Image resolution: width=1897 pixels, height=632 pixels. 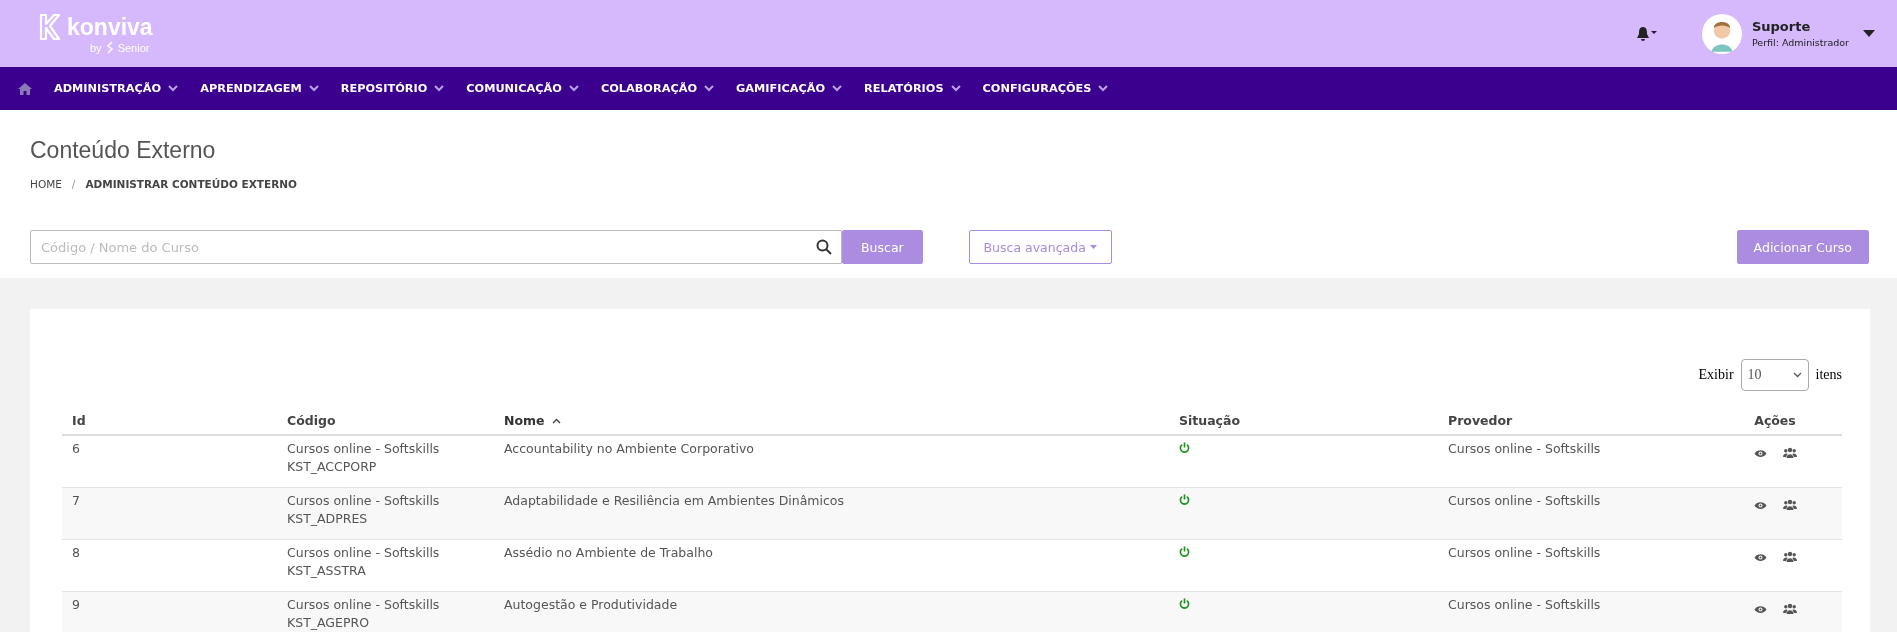 I want to click on user-profile: Perfil: Administrador, so click(x=1800, y=42).